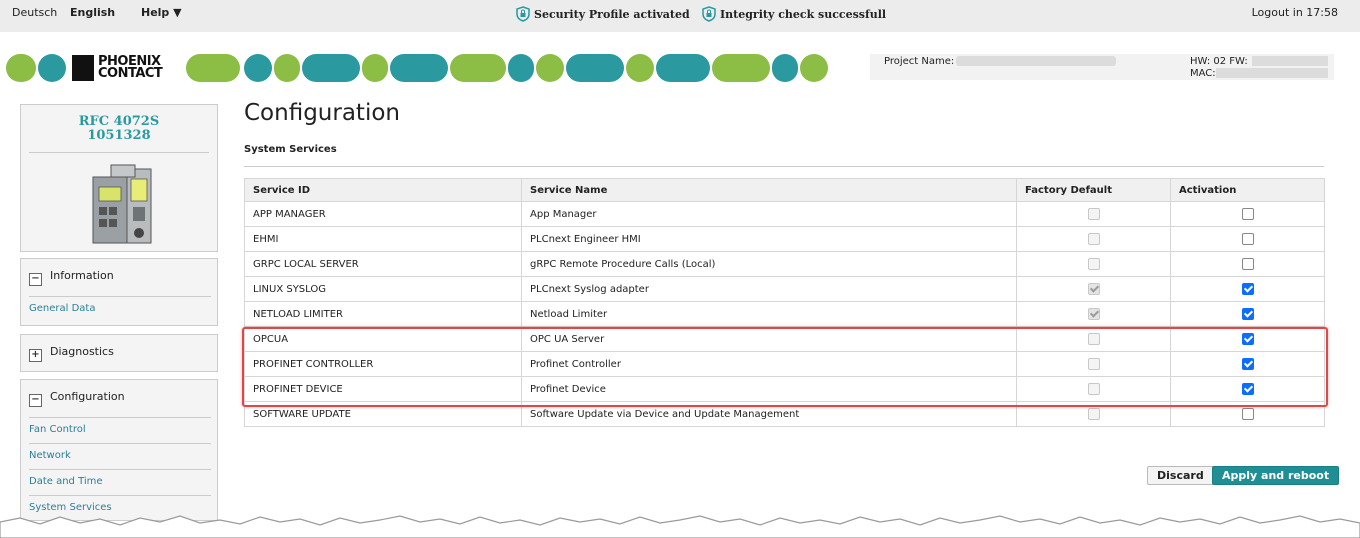 Image resolution: width=1360 pixels, height=538 pixels. Describe the element at coordinates (1219, 61) in the screenshot. I see `hw-fw-label: HW: 02 FW:` at that location.